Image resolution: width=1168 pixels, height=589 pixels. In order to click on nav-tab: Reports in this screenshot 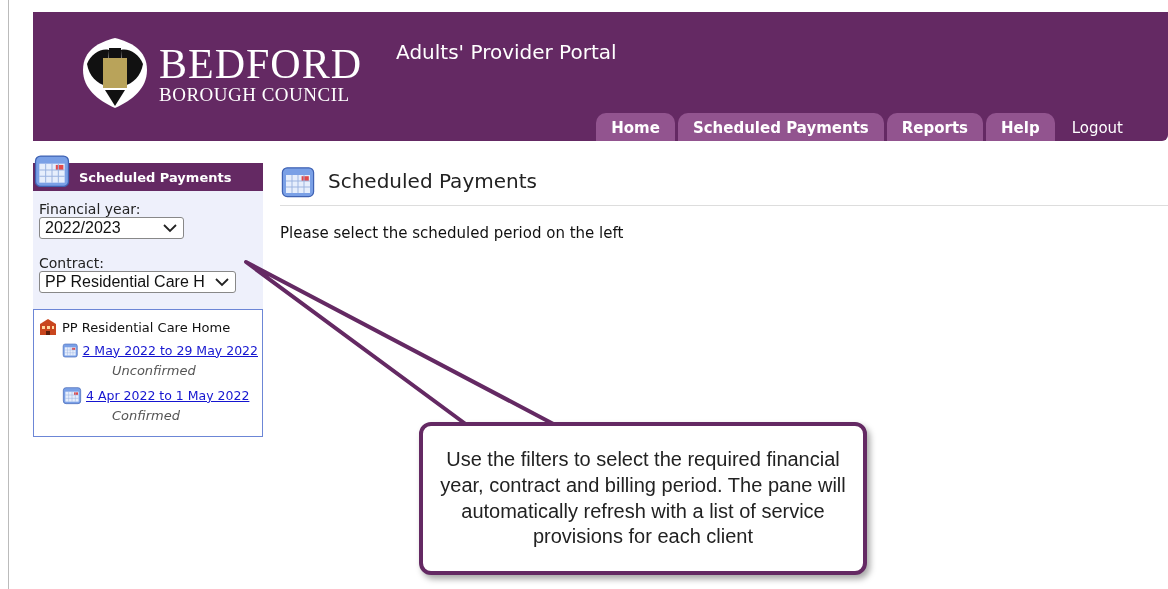, I will do `click(935, 127)`.